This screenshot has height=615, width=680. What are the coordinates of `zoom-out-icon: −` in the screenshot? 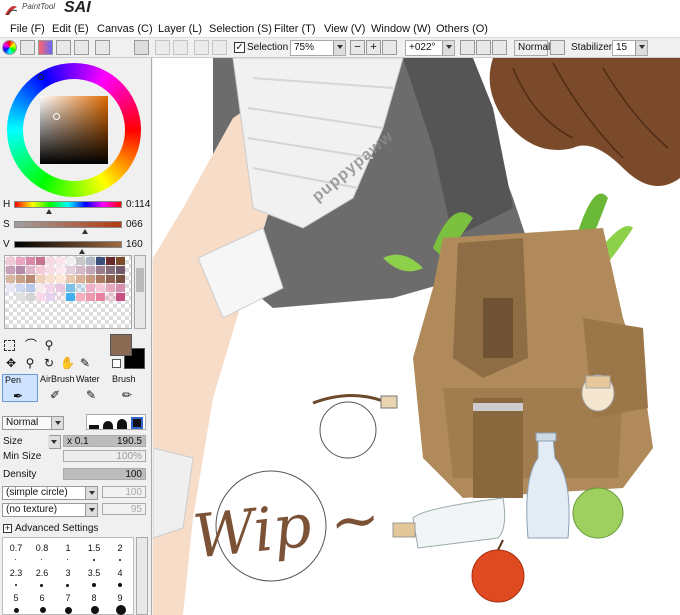 It's located at (357, 47).